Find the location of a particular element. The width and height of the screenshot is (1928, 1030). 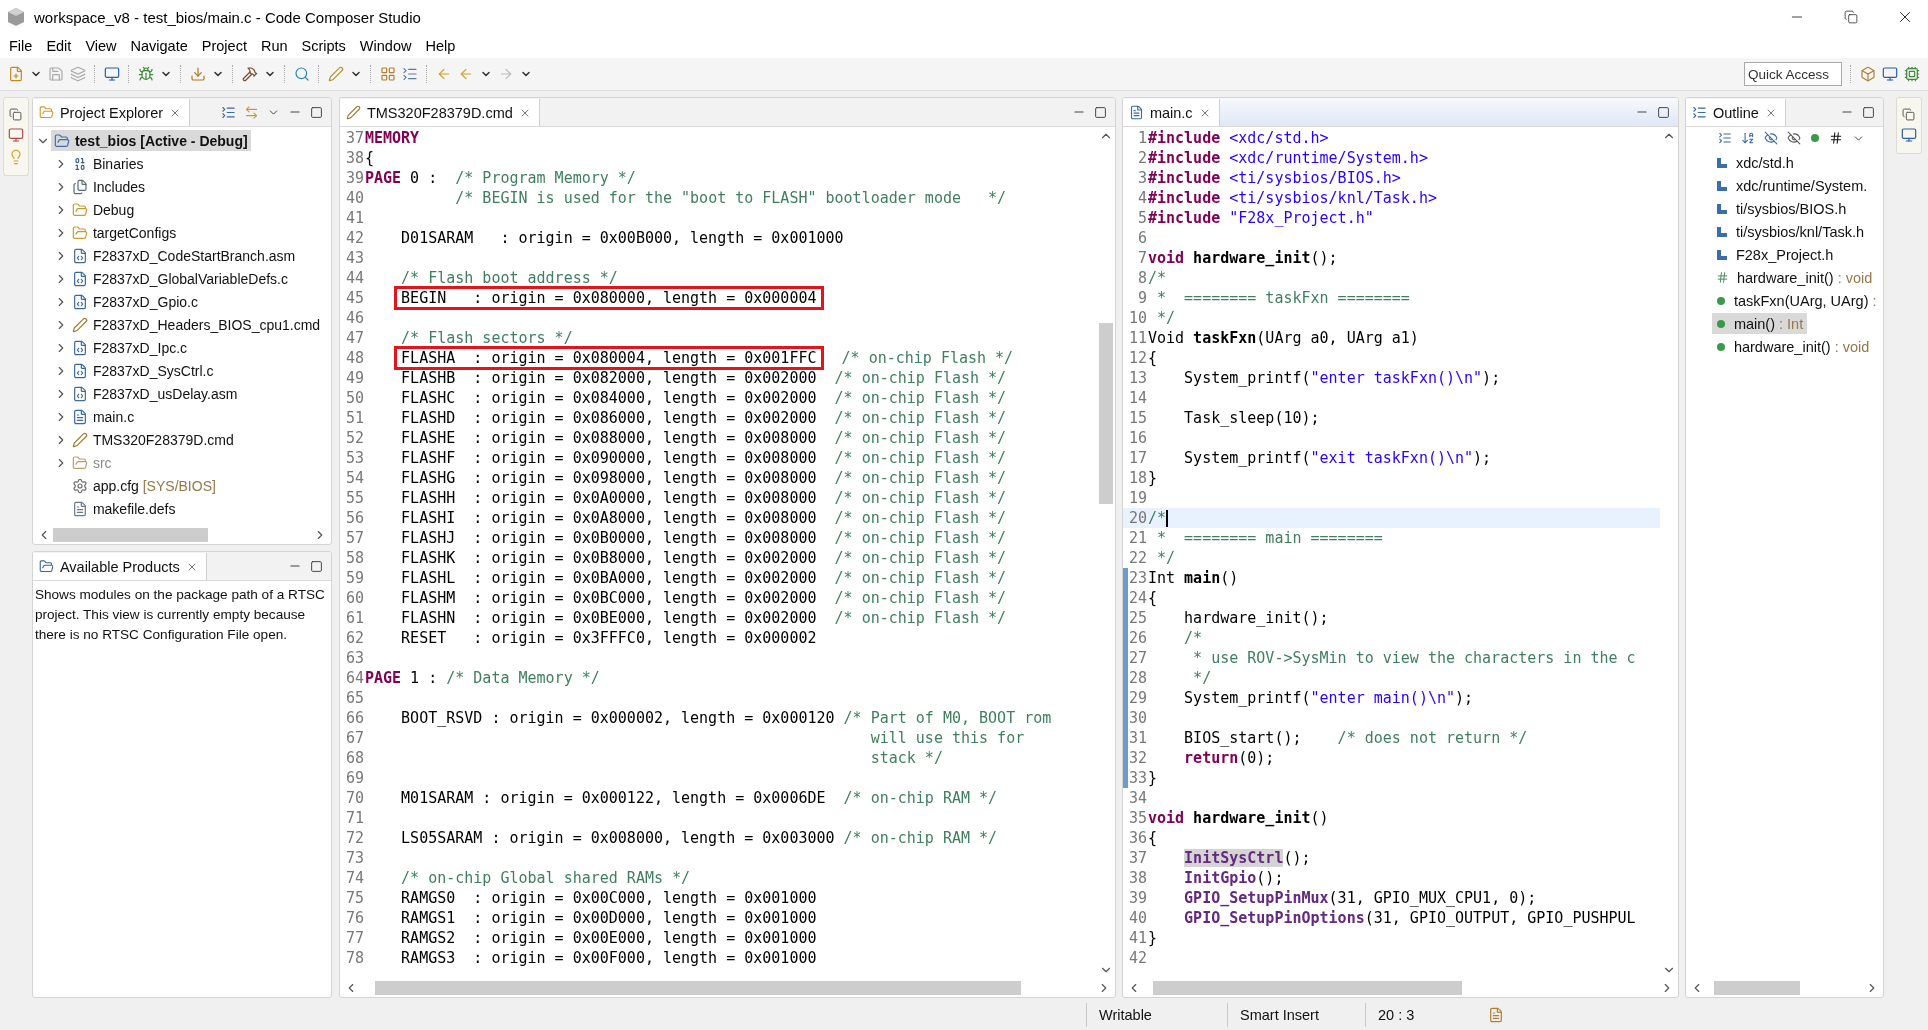

window-title: workspace_v8 - test_bios/main.c - Code Composer Studio is located at coordinates (228, 17).